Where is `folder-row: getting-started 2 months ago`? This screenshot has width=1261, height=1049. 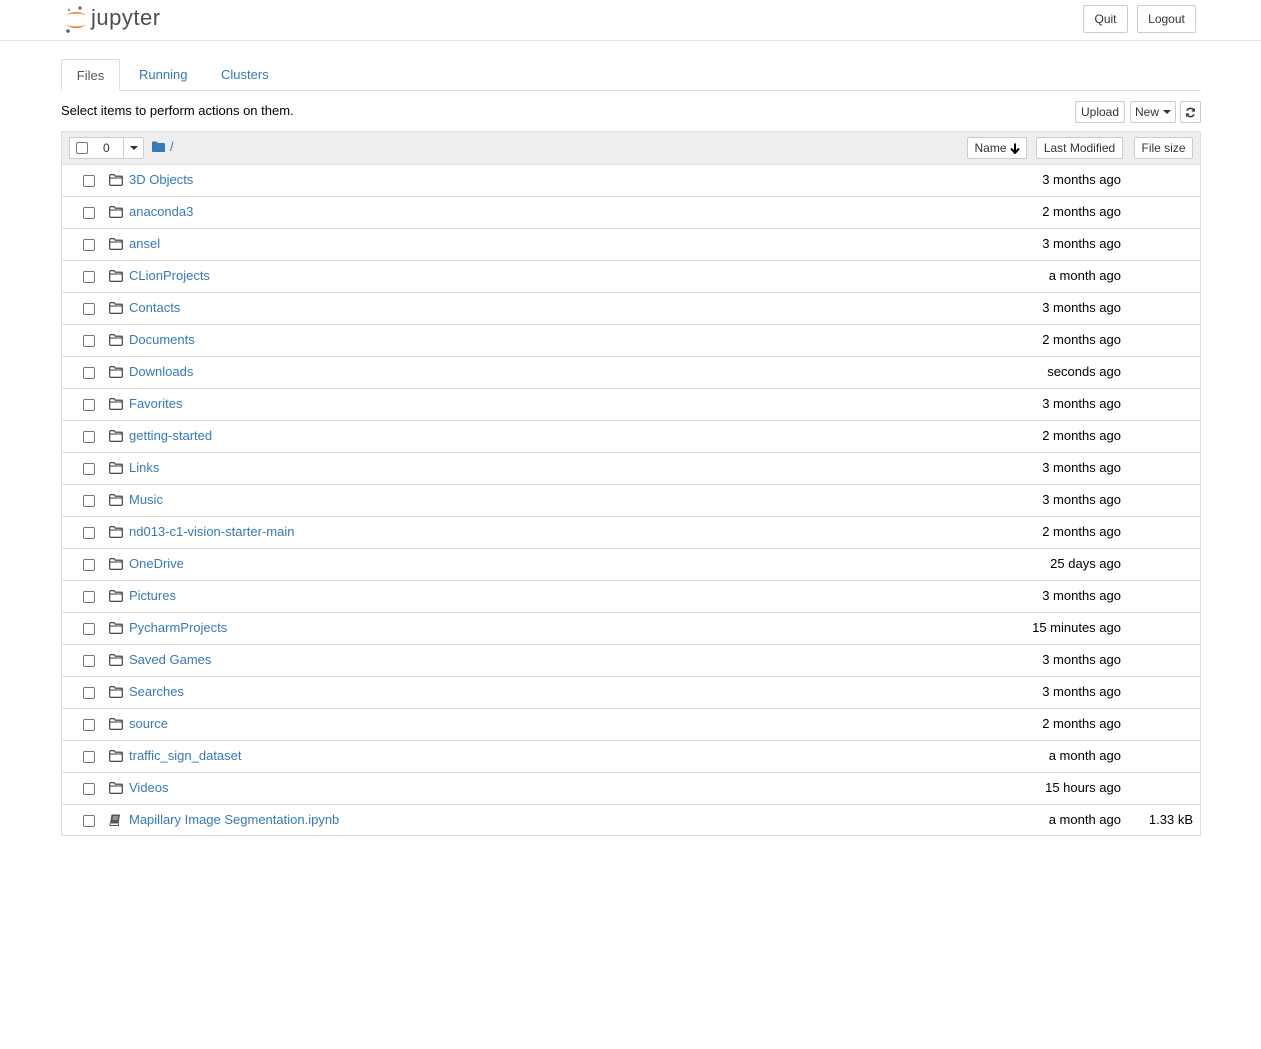
folder-row: getting-started 2 months ago is located at coordinates (631, 436).